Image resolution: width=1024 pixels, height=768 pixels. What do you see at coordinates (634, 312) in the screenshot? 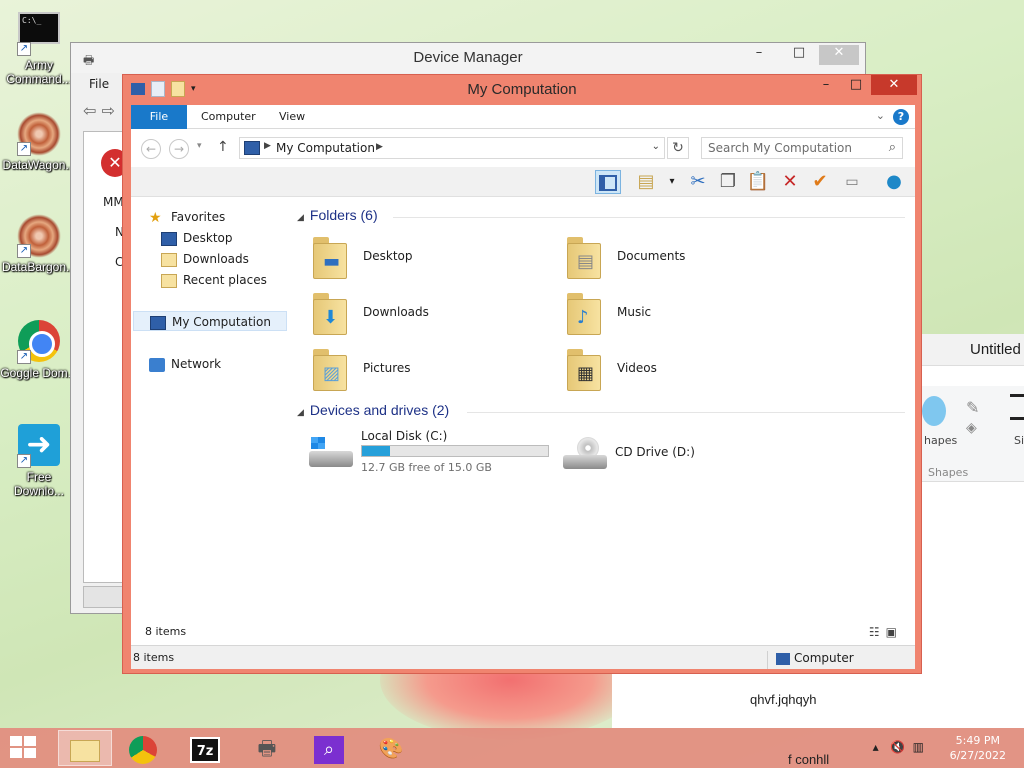
I see `folder-name: Music` at bounding box center [634, 312].